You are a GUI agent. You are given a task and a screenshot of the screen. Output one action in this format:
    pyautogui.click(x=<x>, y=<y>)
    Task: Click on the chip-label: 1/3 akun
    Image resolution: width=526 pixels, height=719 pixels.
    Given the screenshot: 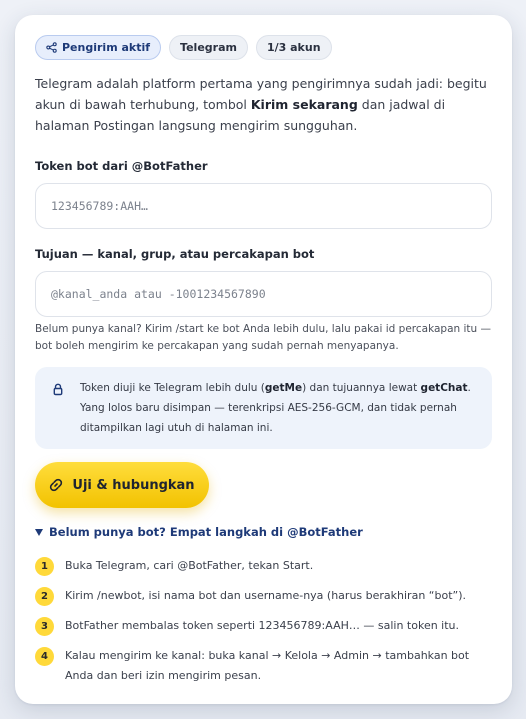 What is the action you would take?
    pyautogui.click(x=293, y=47)
    